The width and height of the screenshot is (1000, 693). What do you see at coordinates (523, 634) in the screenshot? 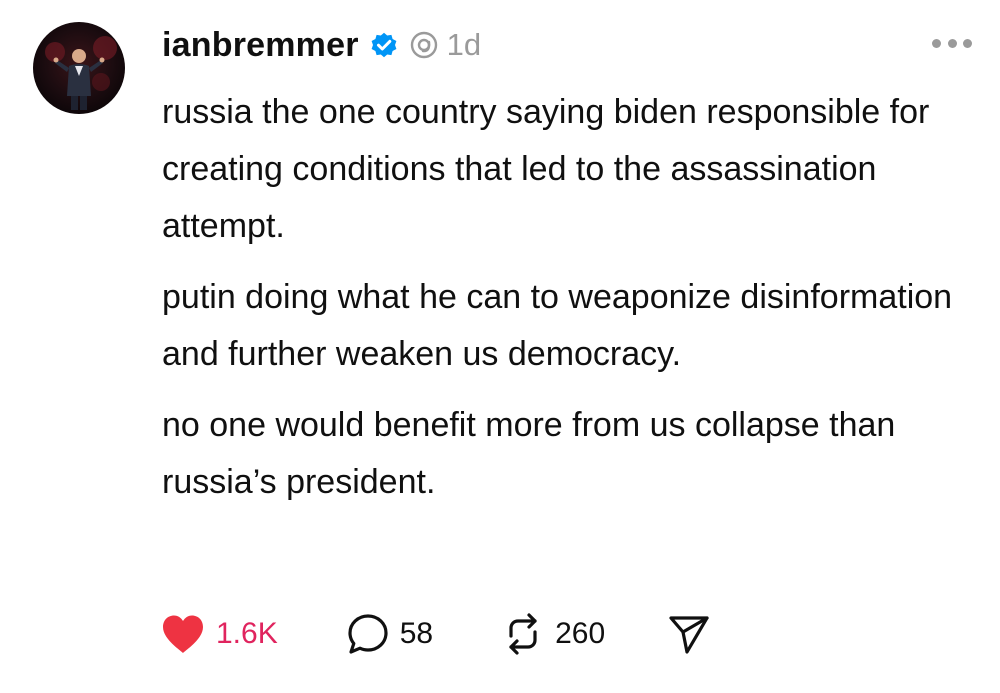
I see `repost-arrows-icon` at bounding box center [523, 634].